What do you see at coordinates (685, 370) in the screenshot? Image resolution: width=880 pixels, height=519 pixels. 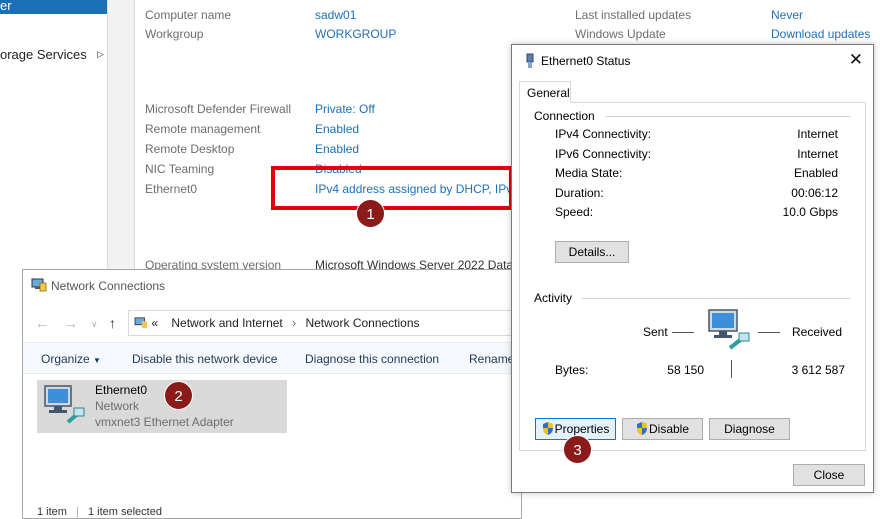 I see `bytes-sent-value: 58 150` at bounding box center [685, 370].